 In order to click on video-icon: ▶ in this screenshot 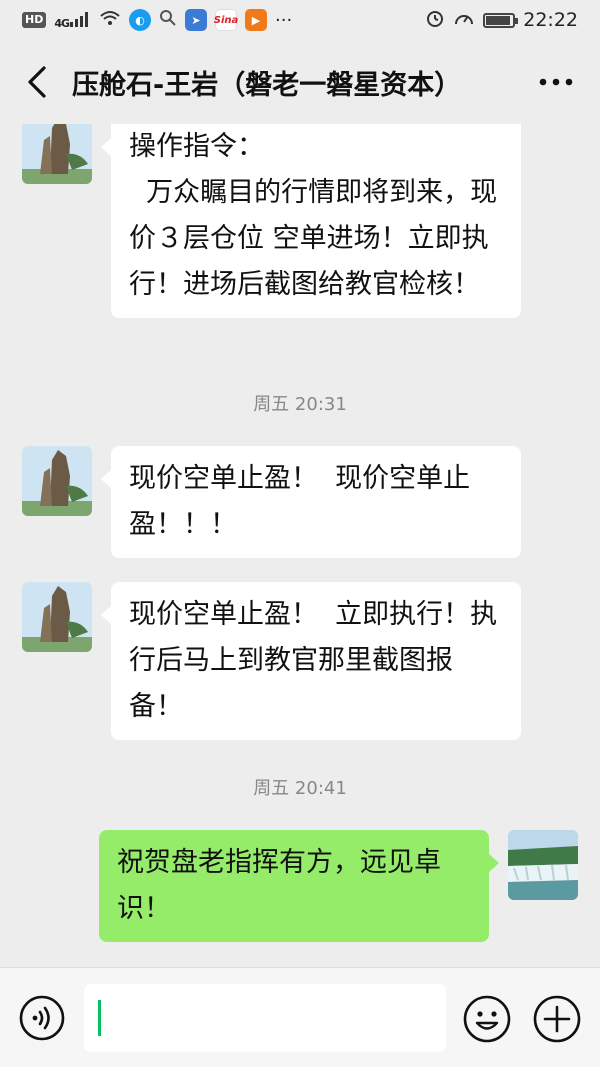, I will do `click(256, 20)`.